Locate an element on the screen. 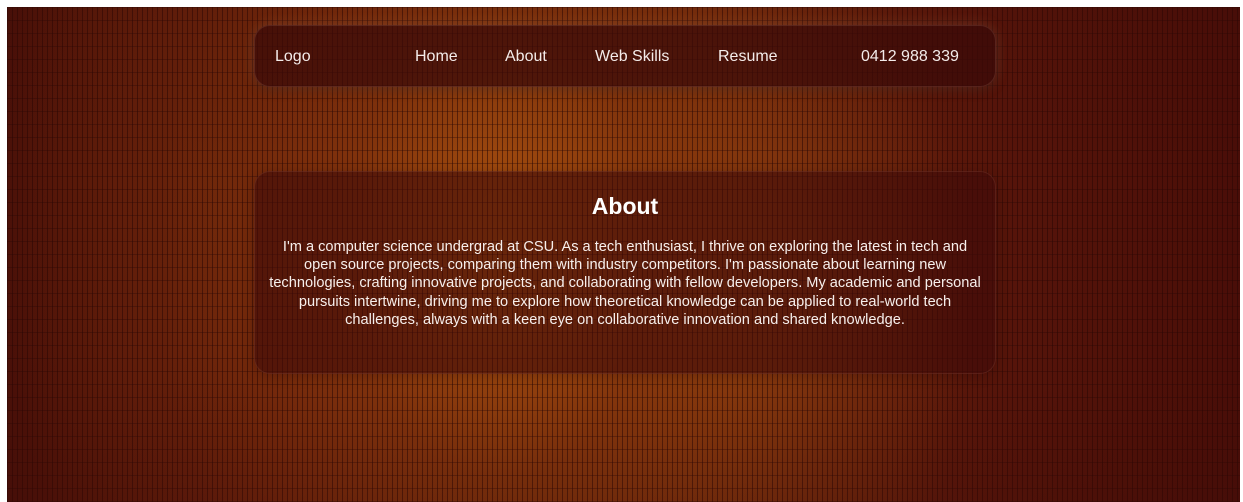 This screenshot has width=1243, height=502. nav-link-about: About is located at coordinates (526, 57).